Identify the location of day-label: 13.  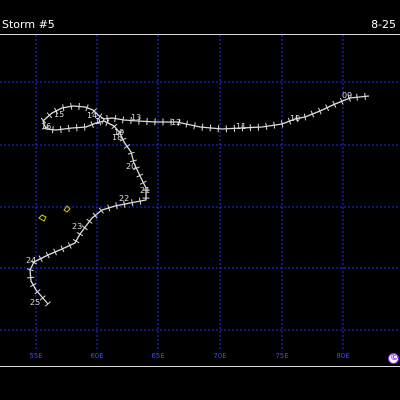
(136, 117).